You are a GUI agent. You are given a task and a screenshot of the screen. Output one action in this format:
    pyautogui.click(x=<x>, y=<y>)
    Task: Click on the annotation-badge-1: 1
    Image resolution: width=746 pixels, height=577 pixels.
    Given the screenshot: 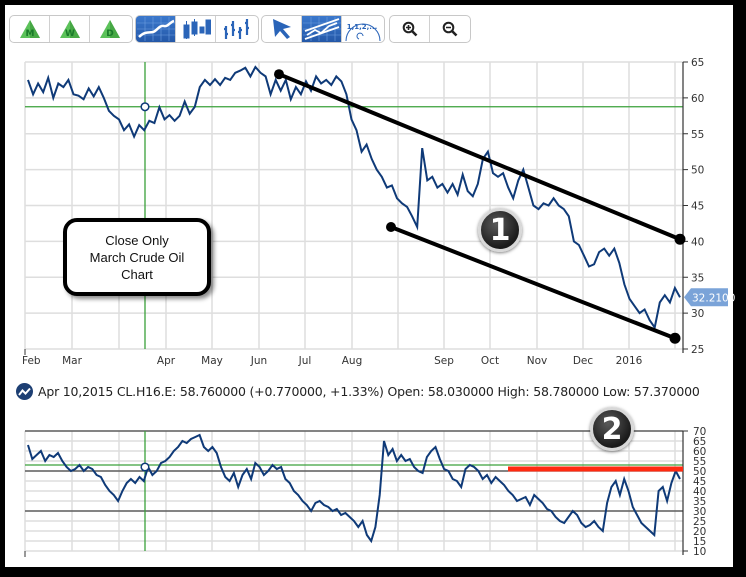 What is the action you would take?
    pyautogui.click(x=500, y=230)
    